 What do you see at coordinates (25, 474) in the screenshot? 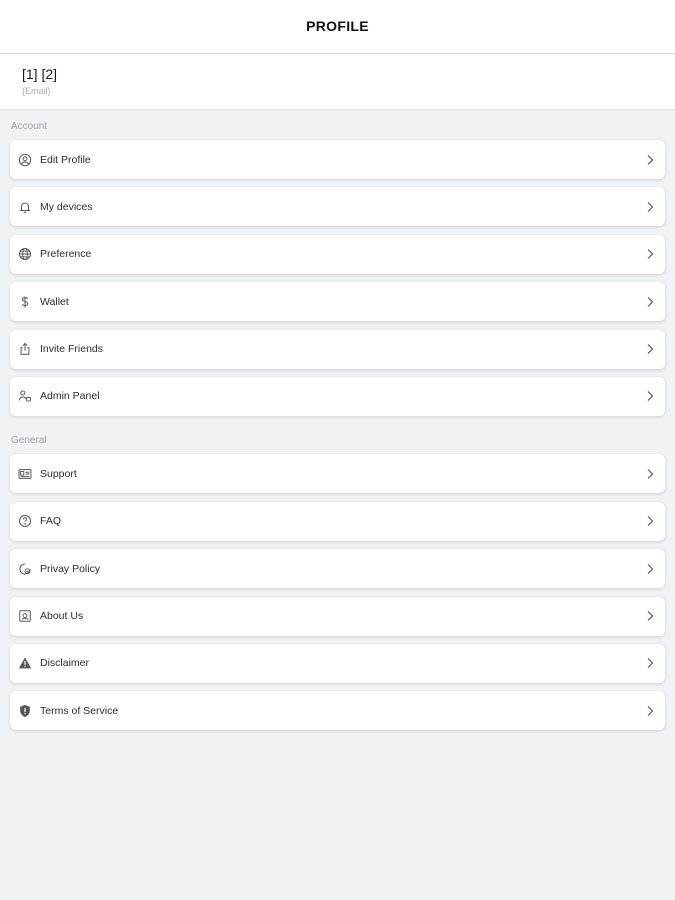
I see `id-card-icon` at bounding box center [25, 474].